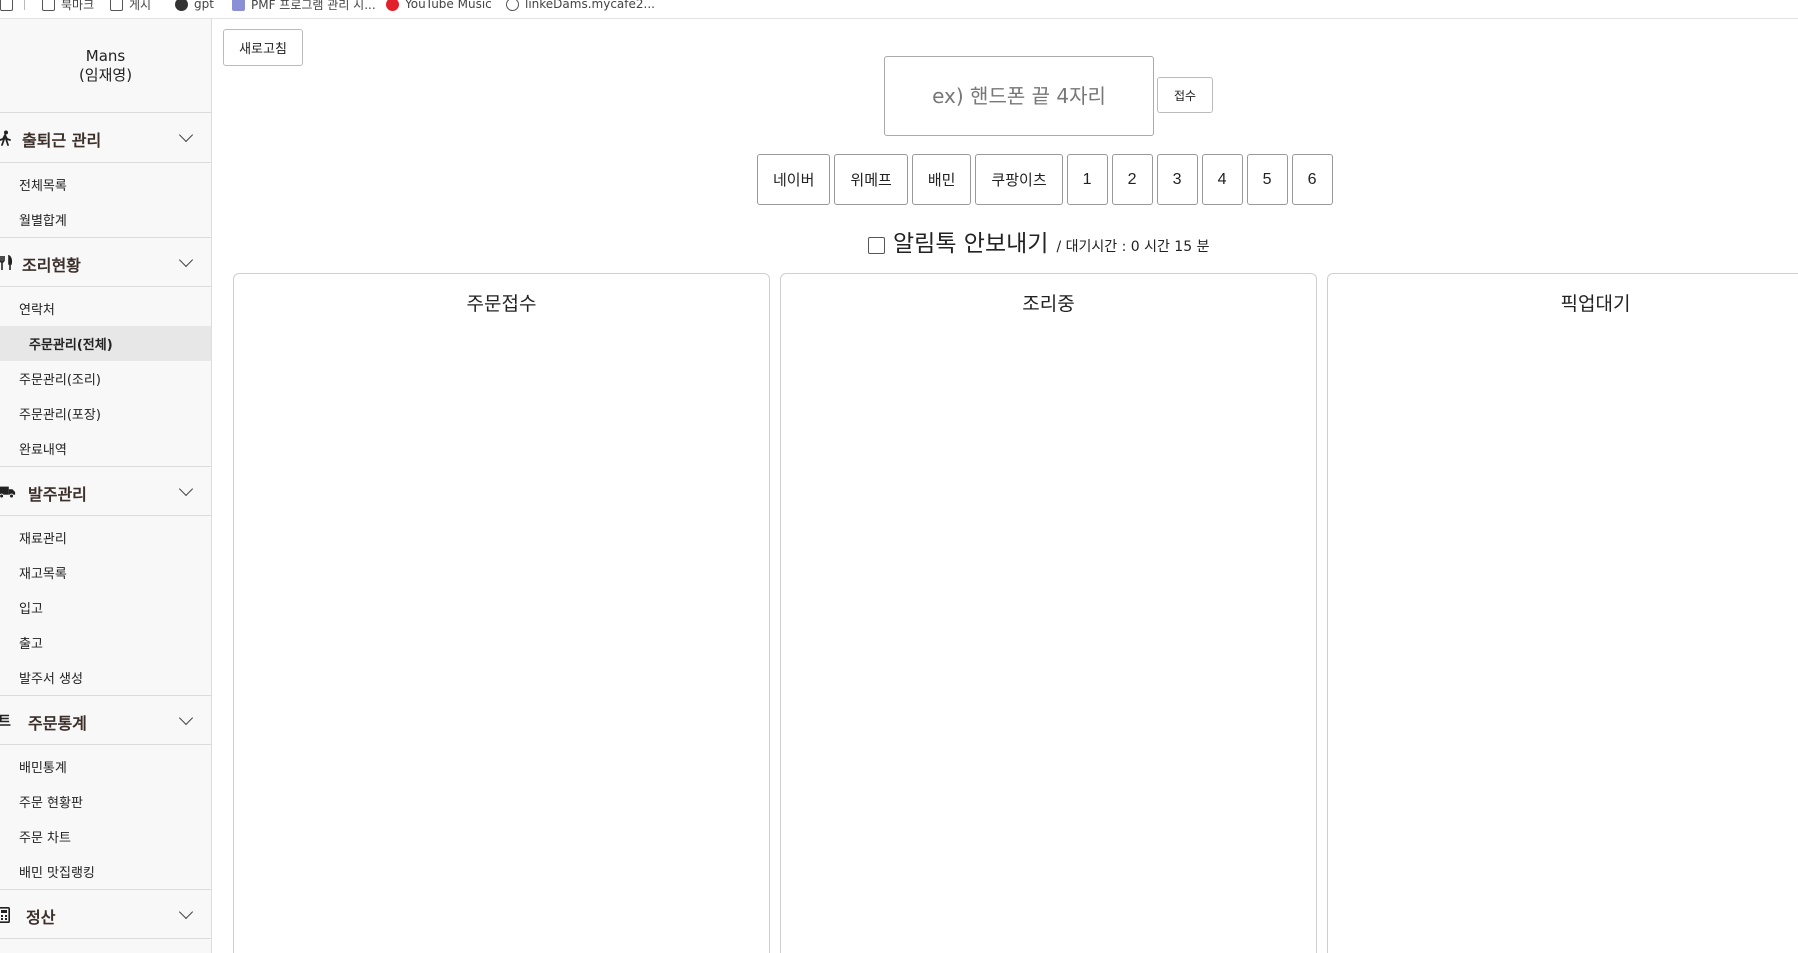 The height and width of the screenshot is (953, 1798). Describe the element at coordinates (105, 74) in the screenshot. I see `user-realname: (임재영)` at that location.